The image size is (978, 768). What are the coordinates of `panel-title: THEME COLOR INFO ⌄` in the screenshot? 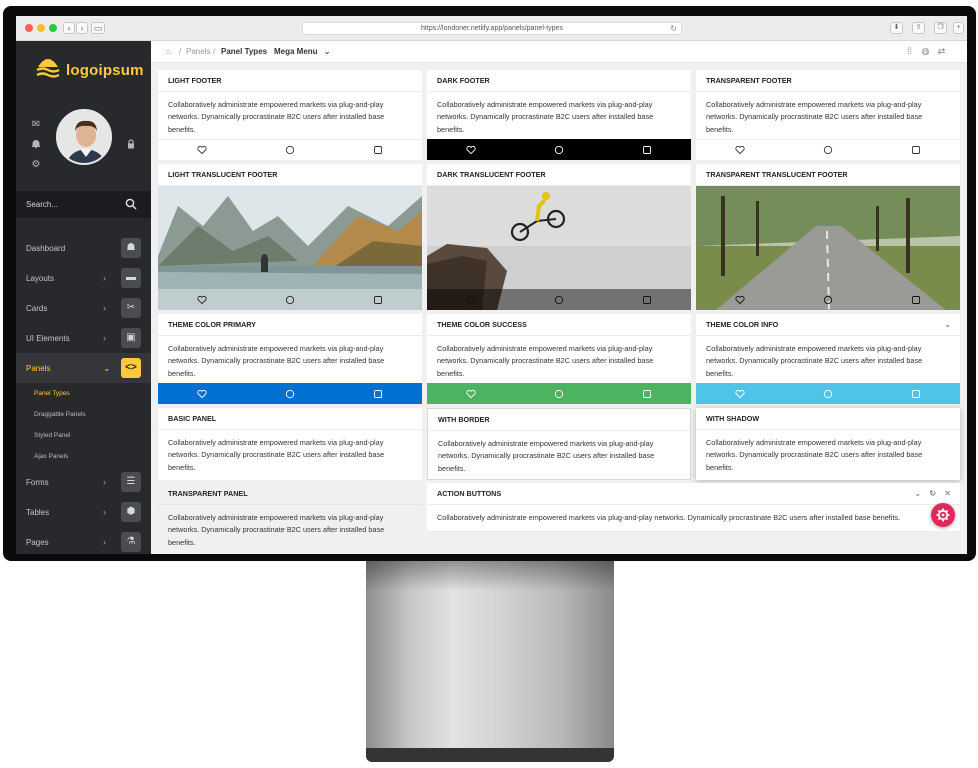 It's located at (828, 325).